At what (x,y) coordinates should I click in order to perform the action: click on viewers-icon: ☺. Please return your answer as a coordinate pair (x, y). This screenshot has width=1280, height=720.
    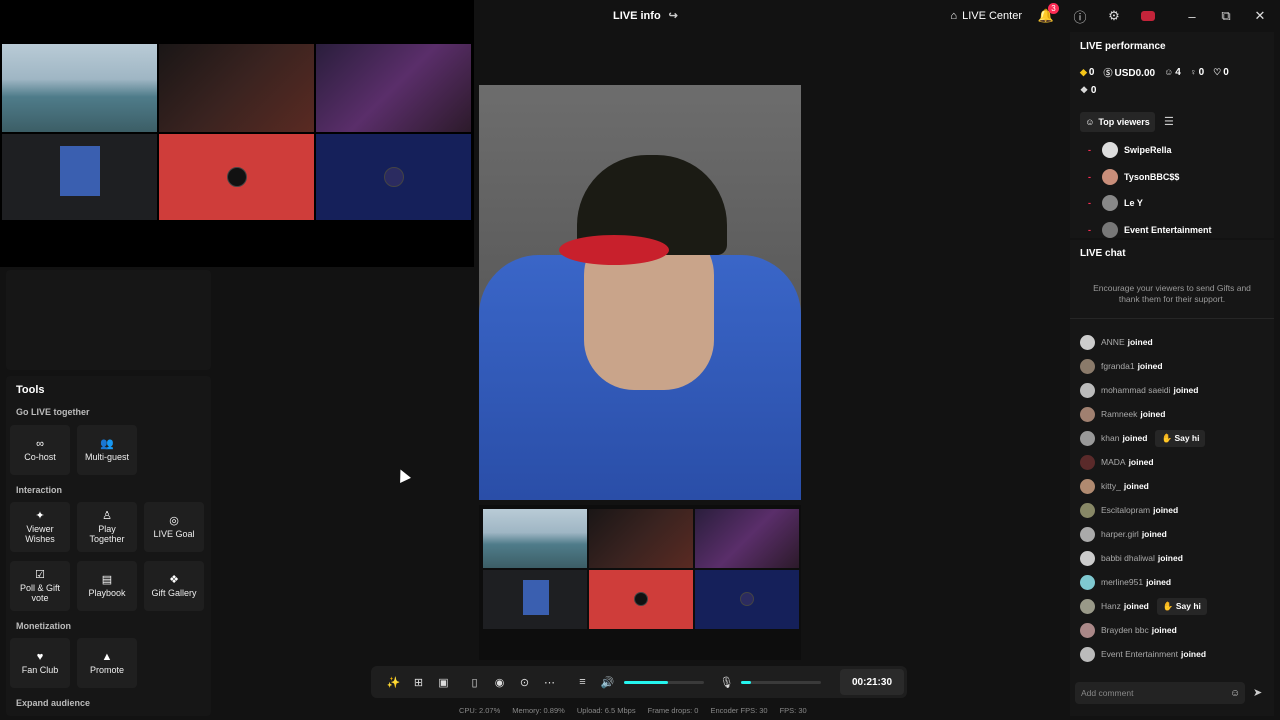
    Looking at the image, I should click on (1169, 72).